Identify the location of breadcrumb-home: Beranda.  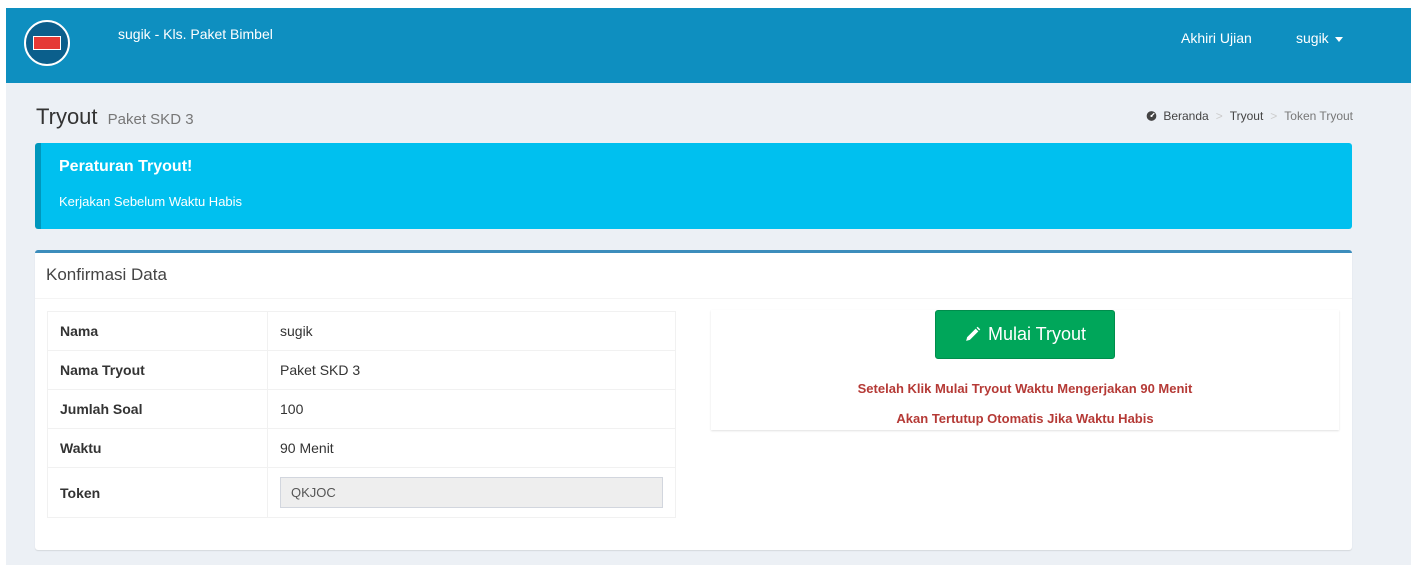
(1185, 116).